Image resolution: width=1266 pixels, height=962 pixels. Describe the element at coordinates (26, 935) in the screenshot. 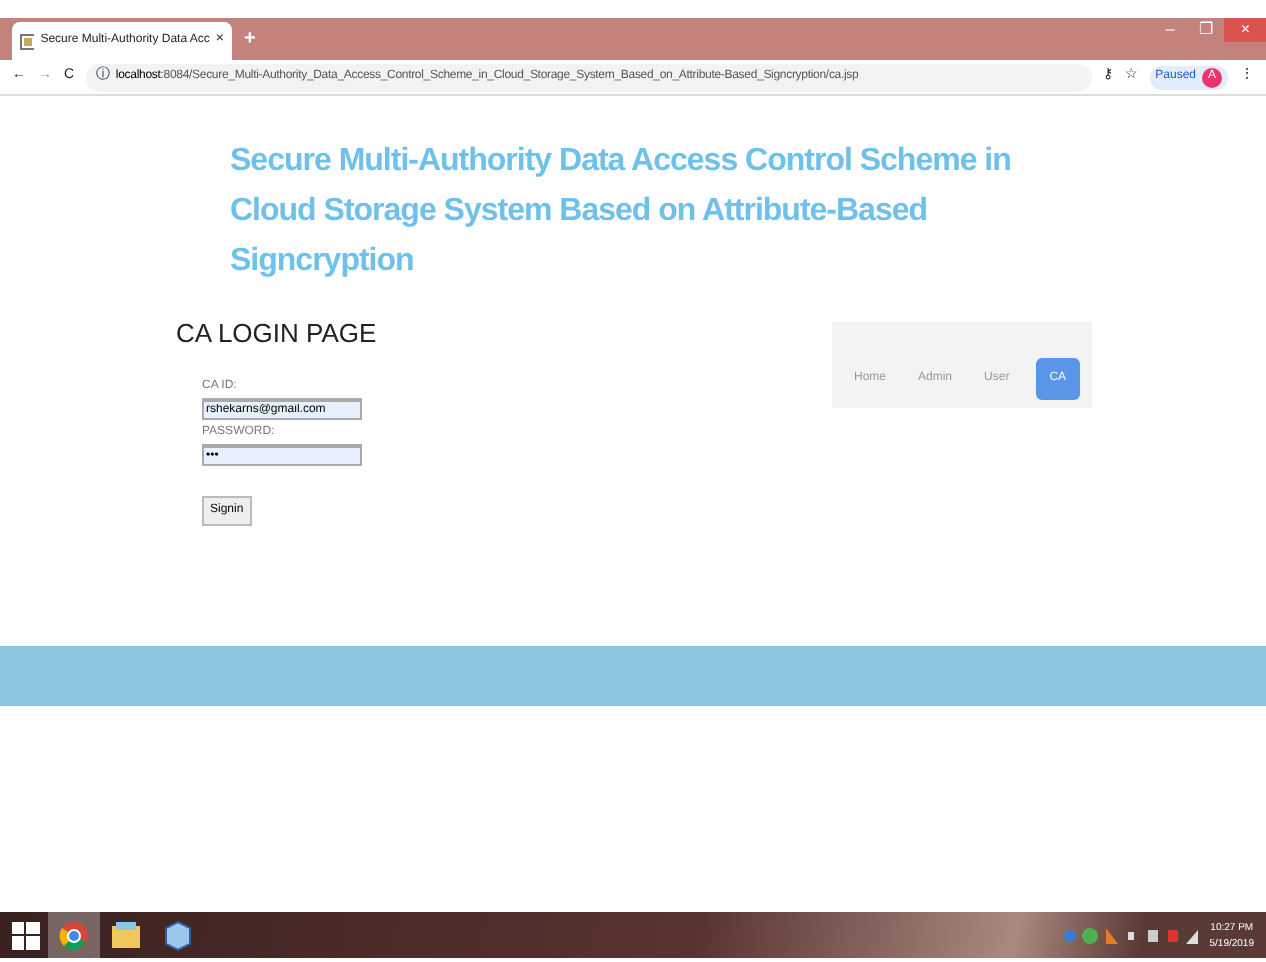

I see `start-icon` at that location.